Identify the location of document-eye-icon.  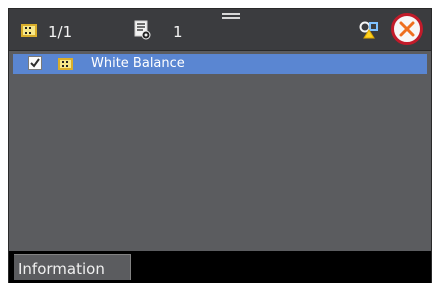
(143, 30).